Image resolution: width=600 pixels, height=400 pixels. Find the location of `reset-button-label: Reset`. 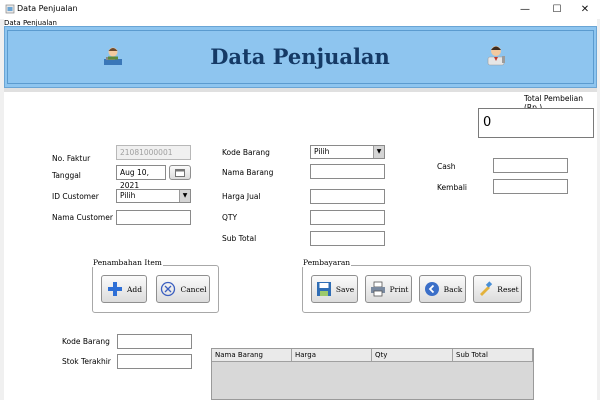

reset-button-label: Reset is located at coordinates (508, 289).